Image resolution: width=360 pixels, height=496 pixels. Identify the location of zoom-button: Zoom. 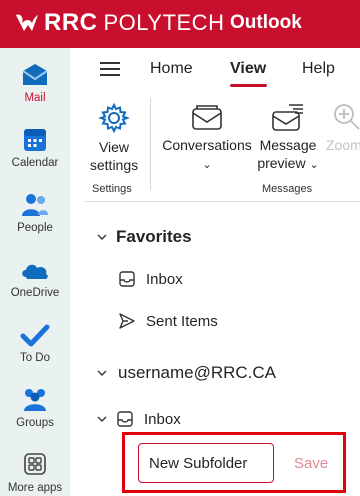
(343, 128).